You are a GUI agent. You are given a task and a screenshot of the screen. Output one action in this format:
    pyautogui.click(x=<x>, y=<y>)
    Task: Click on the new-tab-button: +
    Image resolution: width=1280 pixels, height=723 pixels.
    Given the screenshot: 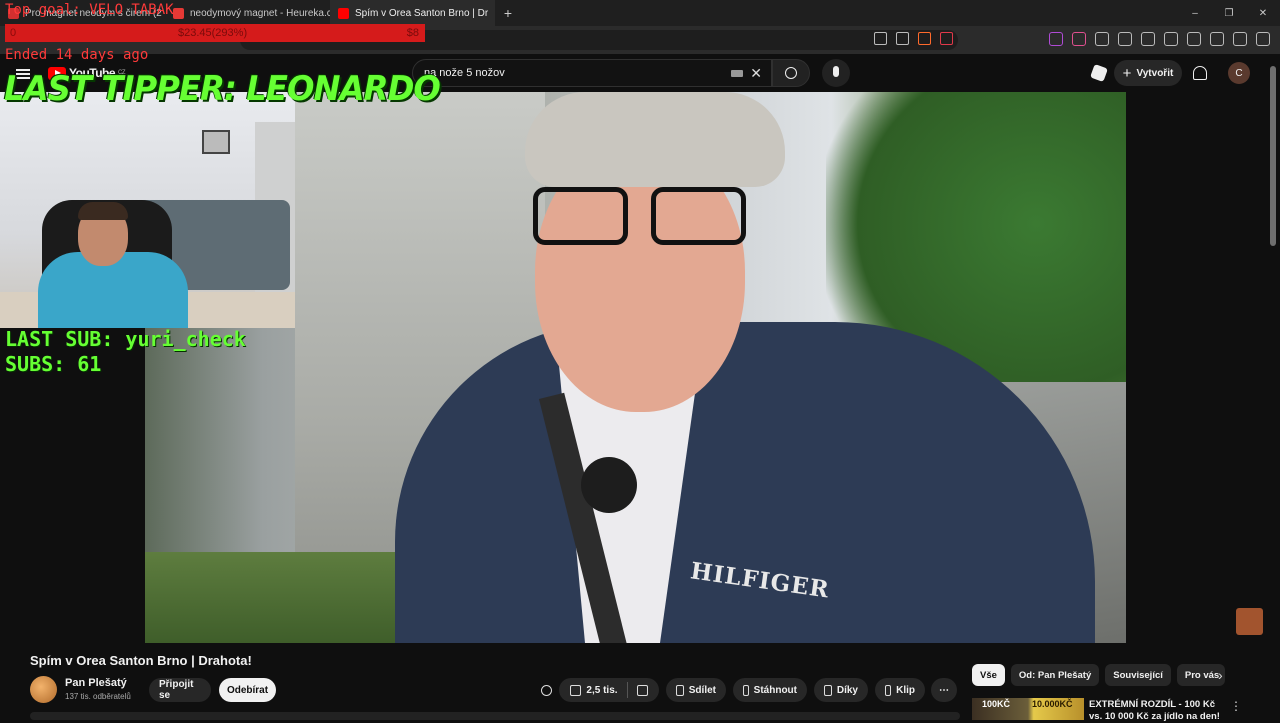 What is the action you would take?
    pyautogui.click(x=508, y=13)
    